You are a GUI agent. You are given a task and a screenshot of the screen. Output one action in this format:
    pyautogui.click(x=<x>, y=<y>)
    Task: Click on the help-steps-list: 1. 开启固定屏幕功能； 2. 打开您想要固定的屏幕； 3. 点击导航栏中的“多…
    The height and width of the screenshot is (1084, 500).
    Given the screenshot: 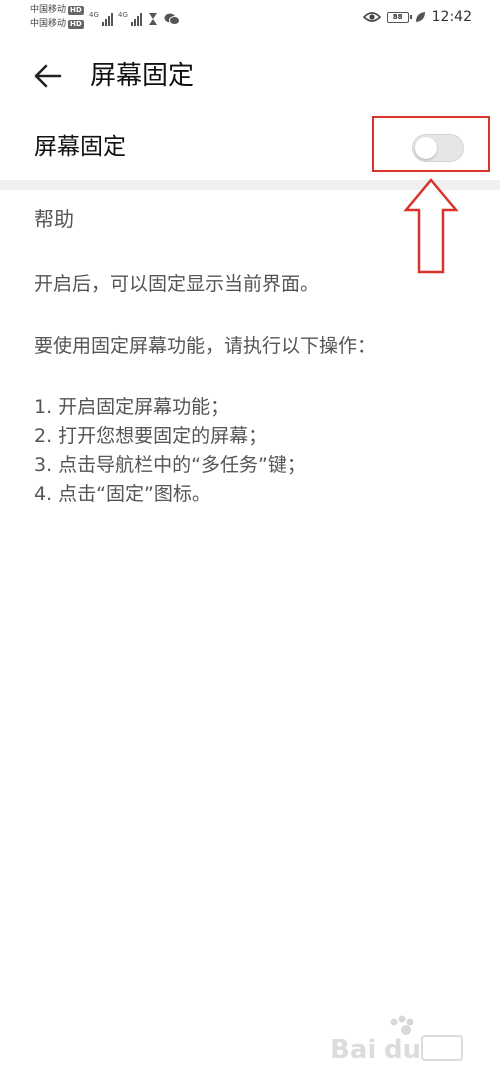 What is the action you would take?
    pyautogui.click(x=254, y=451)
    